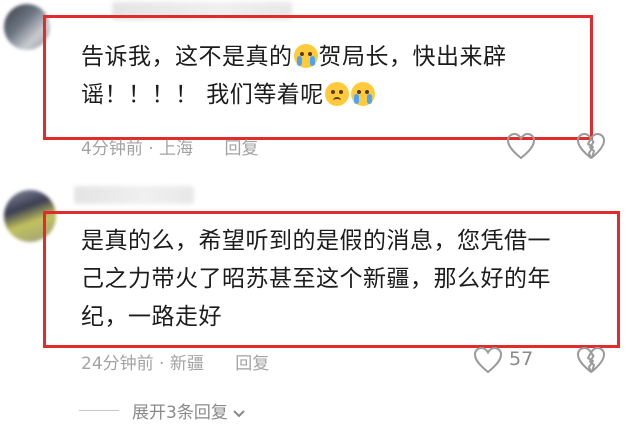 This screenshot has height=426, width=640. I want to click on expand-replies-label: 展开3条回复, so click(180, 413).